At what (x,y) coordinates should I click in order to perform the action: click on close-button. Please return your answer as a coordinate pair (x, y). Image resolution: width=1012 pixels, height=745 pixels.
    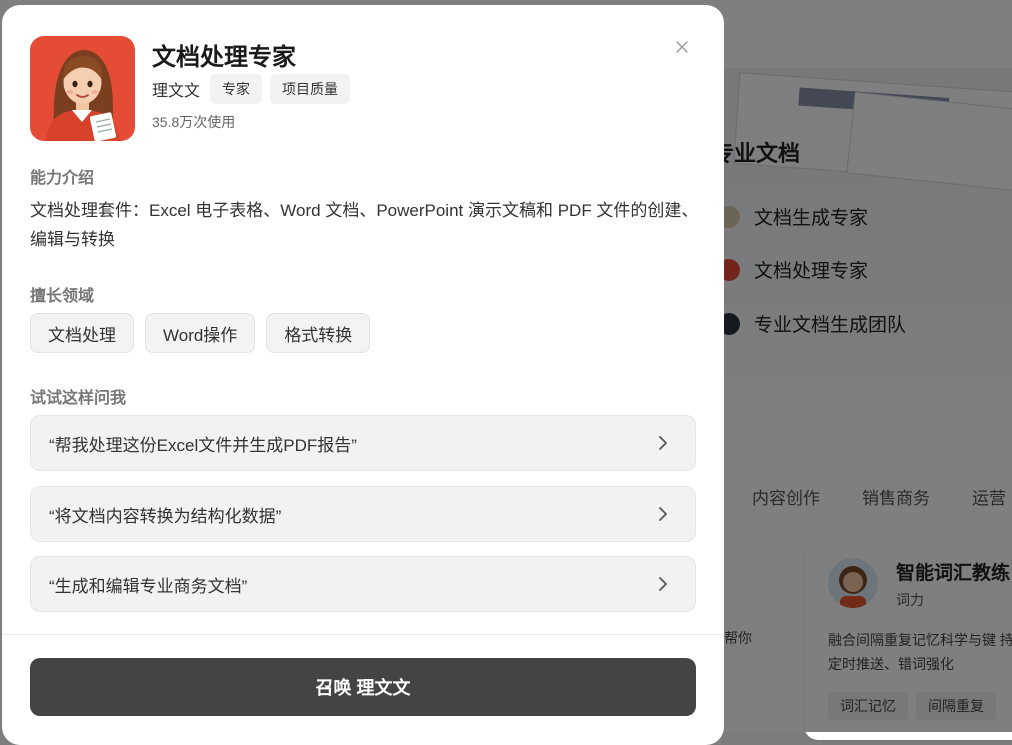
    Looking at the image, I should click on (682, 47).